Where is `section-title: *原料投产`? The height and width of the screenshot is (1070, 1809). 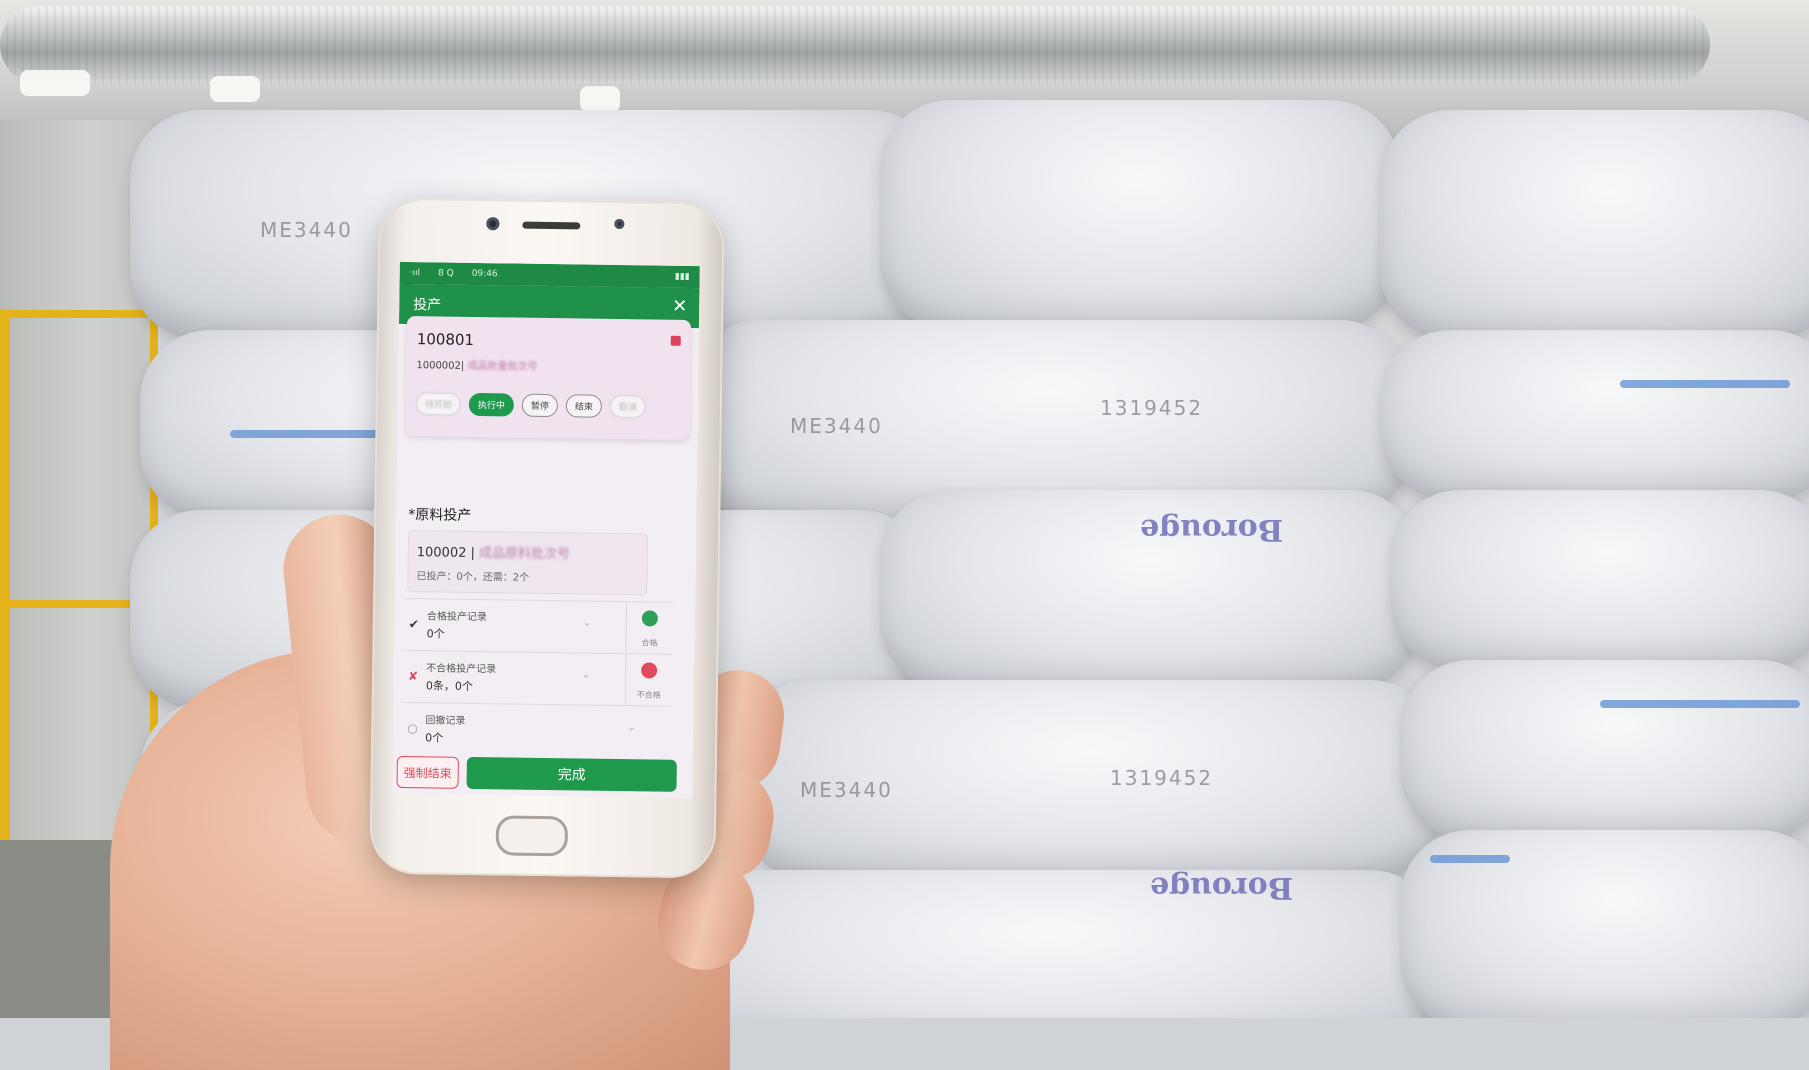 section-title: *原料投产 is located at coordinates (440, 515).